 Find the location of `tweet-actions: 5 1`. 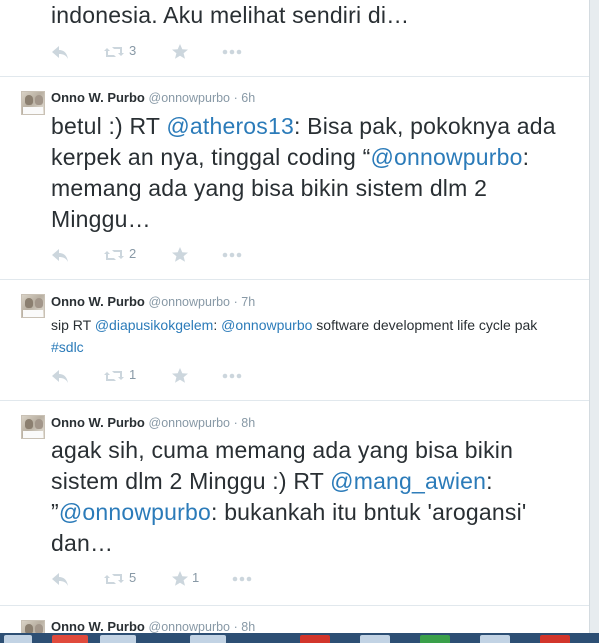

tweet-actions: 5 1 is located at coordinates (161, 579).